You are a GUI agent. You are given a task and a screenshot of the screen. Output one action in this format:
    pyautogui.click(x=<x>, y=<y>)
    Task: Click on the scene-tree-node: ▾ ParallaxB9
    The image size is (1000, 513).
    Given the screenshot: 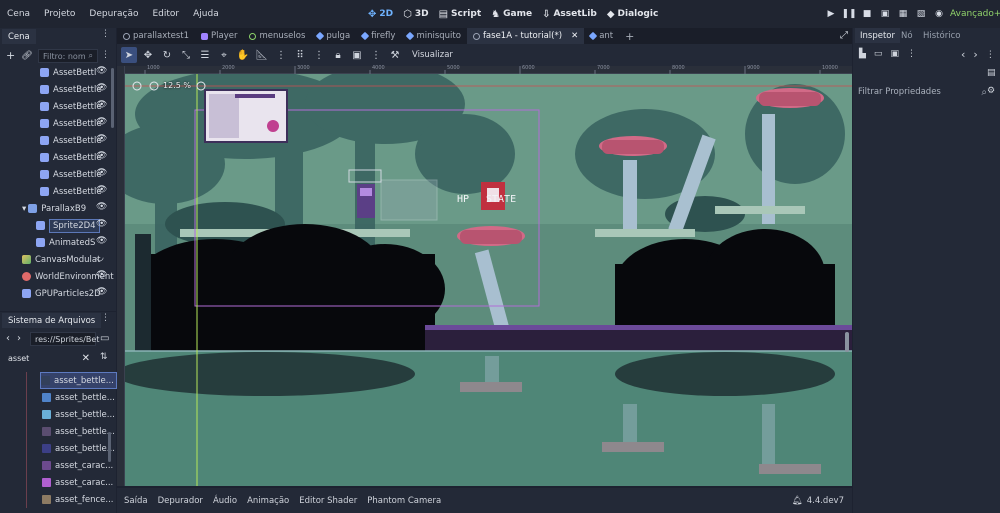 What is the action you would take?
    pyautogui.click(x=54, y=208)
    